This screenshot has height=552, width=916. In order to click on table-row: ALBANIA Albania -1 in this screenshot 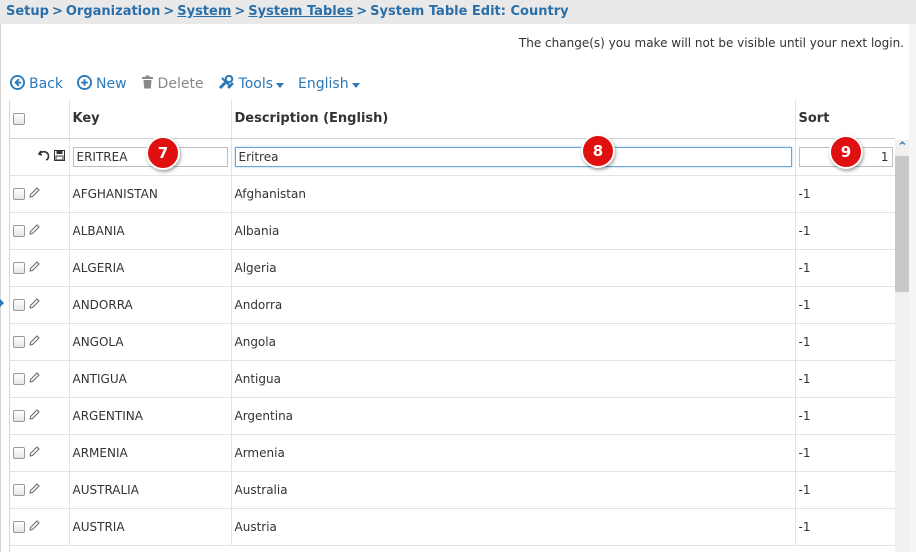, I will do `click(452, 231)`.